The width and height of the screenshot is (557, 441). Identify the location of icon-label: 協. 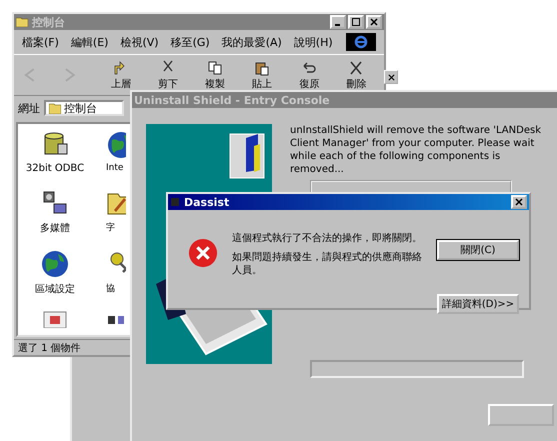
(110, 288).